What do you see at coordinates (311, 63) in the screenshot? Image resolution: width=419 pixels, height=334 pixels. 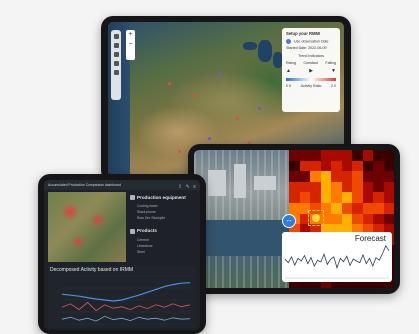 I see `trend-legend: Rising Constant Falling` at bounding box center [311, 63].